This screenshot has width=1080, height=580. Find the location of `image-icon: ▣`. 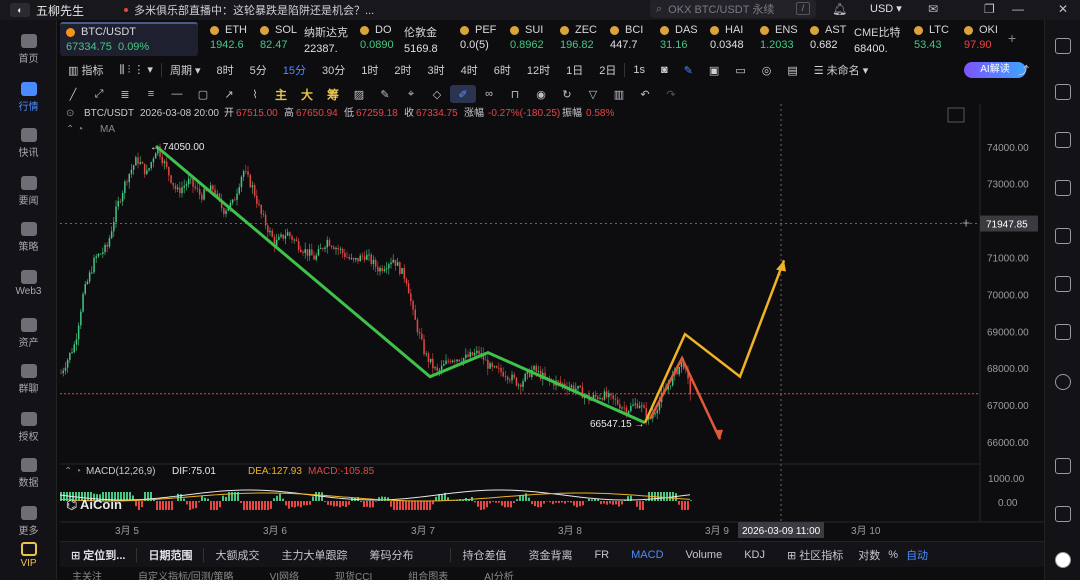

image-icon: ▣ is located at coordinates (714, 70).